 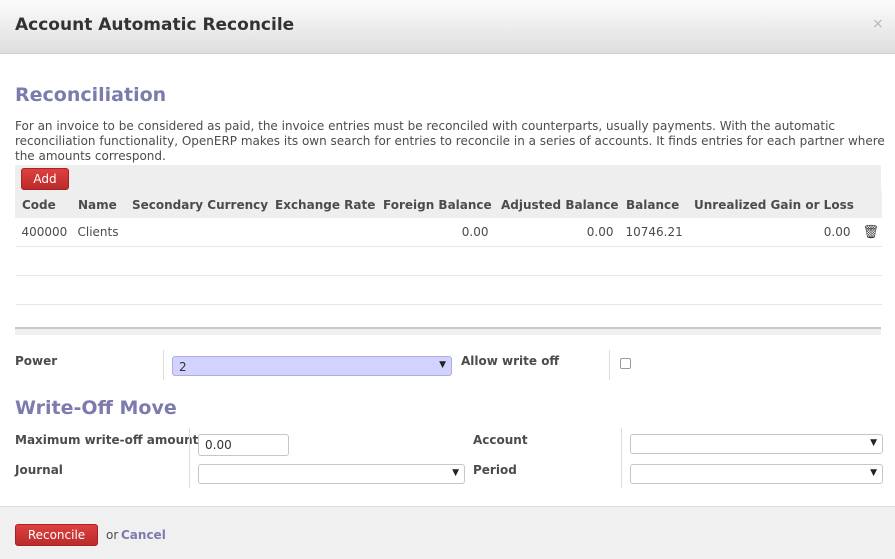 What do you see at coordinates (143, 535) in the screenshot?
I see `cancel-link: Cancel` at bounding box center [143, 535].